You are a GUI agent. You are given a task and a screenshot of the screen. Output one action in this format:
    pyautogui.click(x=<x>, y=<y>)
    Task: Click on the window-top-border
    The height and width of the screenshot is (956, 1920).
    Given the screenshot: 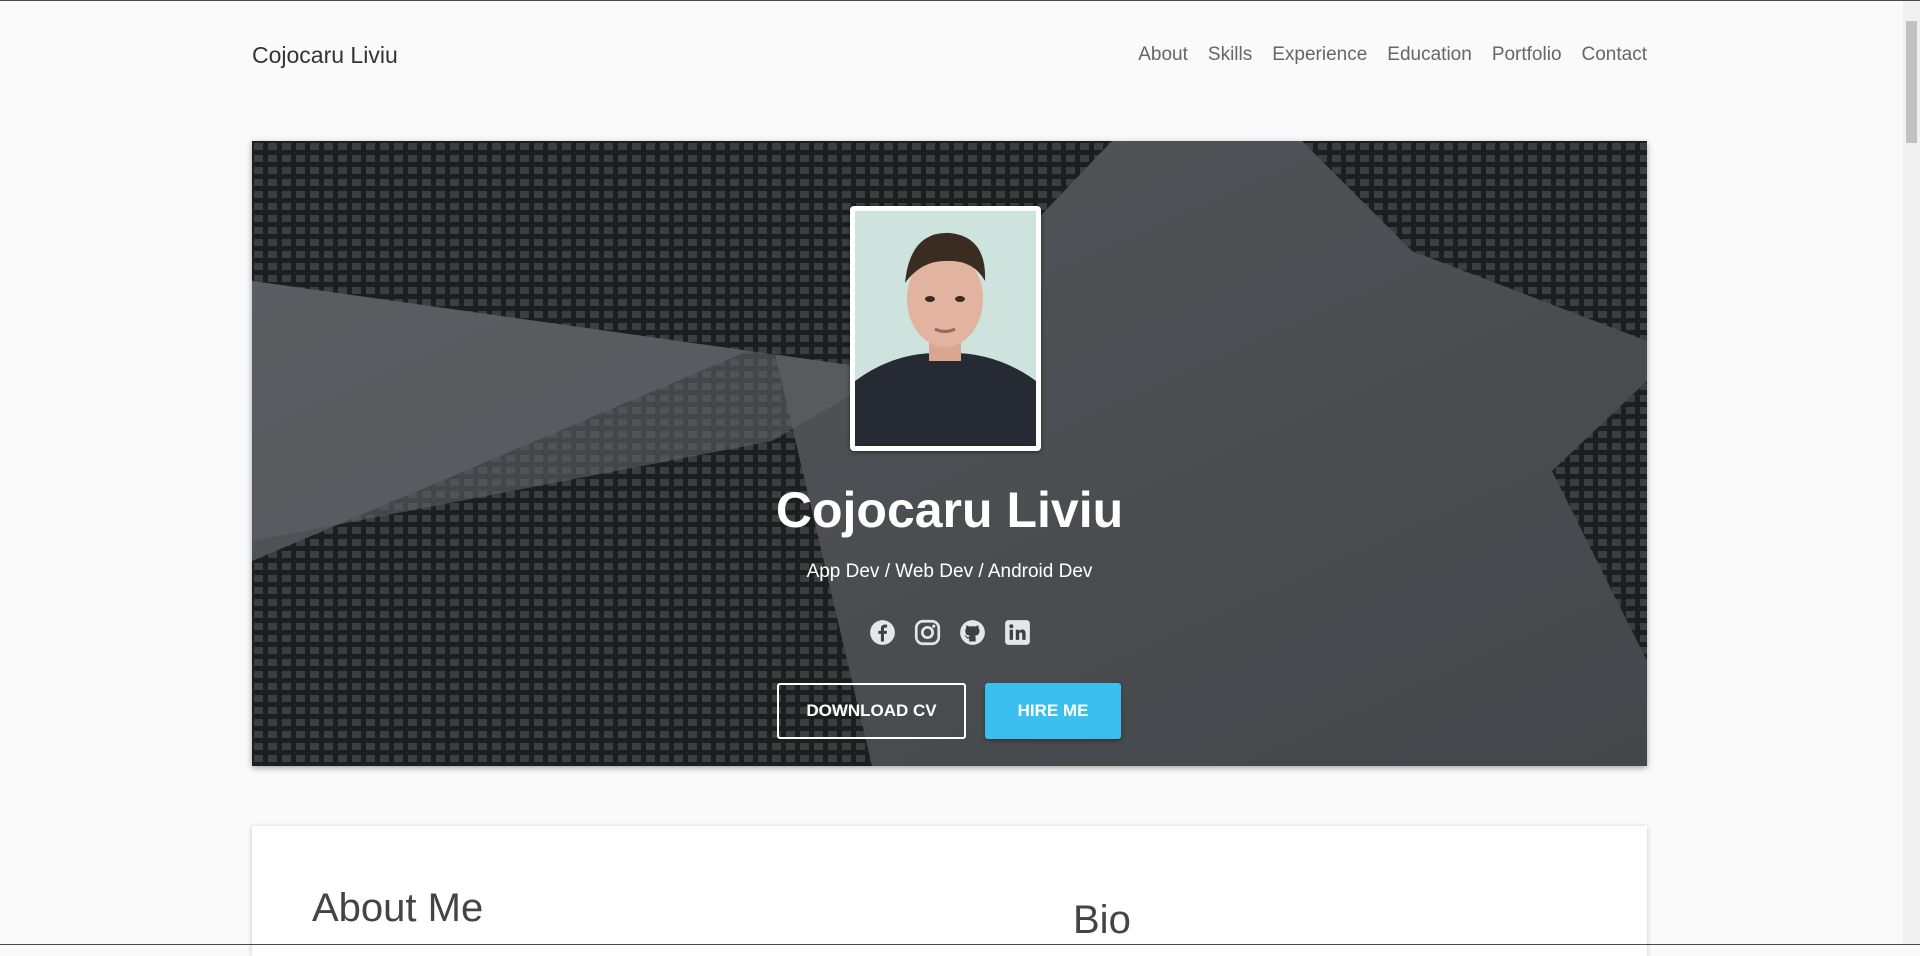 What is the action you would take?
    pyautogui.click(x=960, y=0)
    